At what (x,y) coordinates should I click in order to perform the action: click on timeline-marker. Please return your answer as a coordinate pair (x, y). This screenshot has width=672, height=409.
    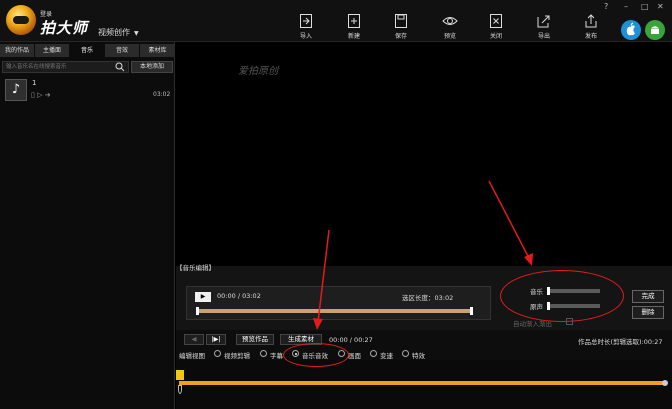
    Looking at the image, I should click on (180, 375).